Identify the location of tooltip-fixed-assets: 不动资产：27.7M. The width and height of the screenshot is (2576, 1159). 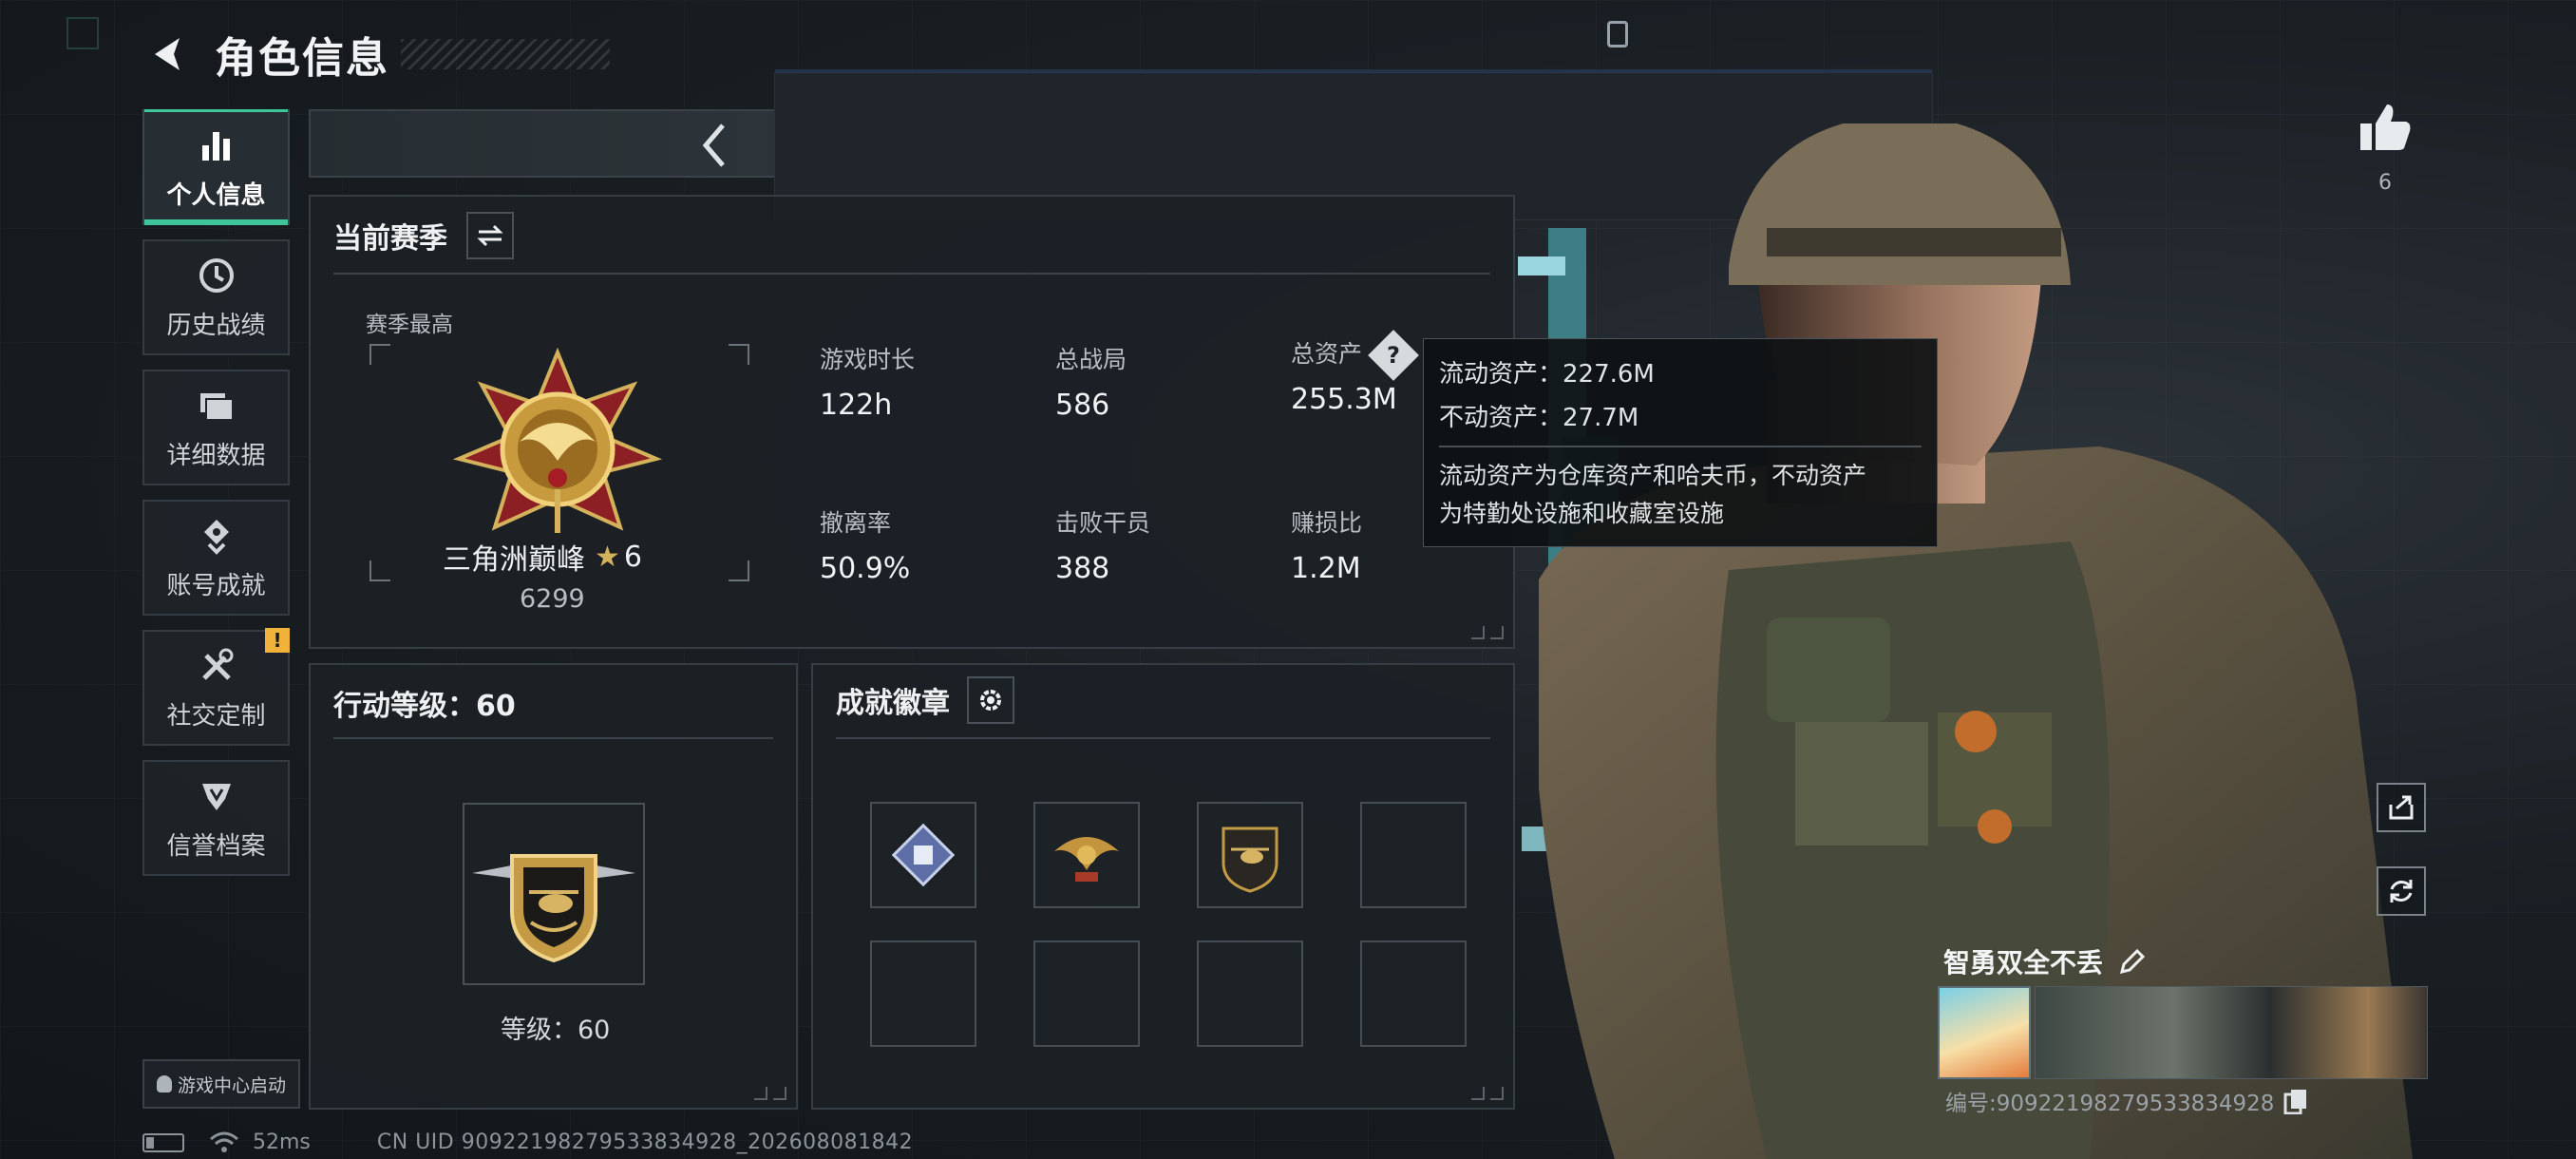
(1539, 418).